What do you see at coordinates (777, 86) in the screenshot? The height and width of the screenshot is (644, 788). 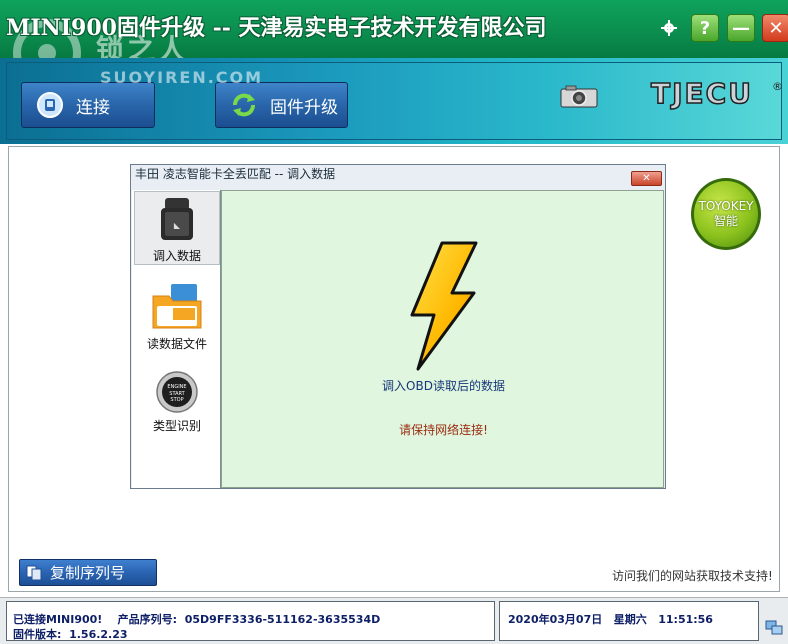 I see `registered-mark: ®` at bounding box center [777, 86].